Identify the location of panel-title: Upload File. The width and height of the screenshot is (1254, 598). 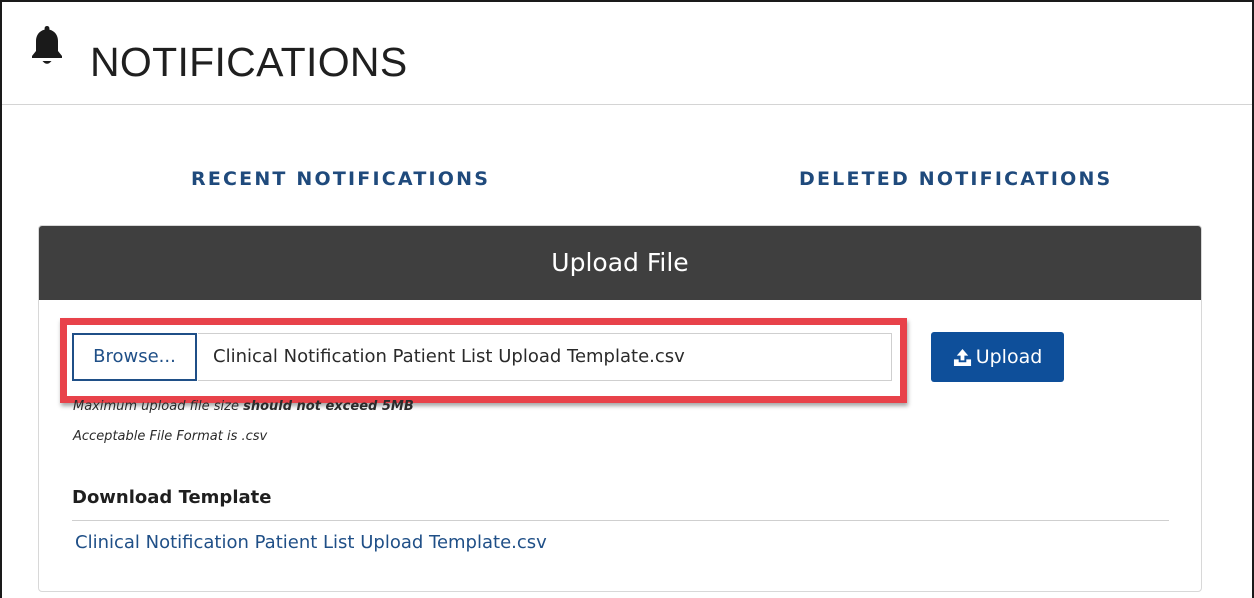
(620, 263).